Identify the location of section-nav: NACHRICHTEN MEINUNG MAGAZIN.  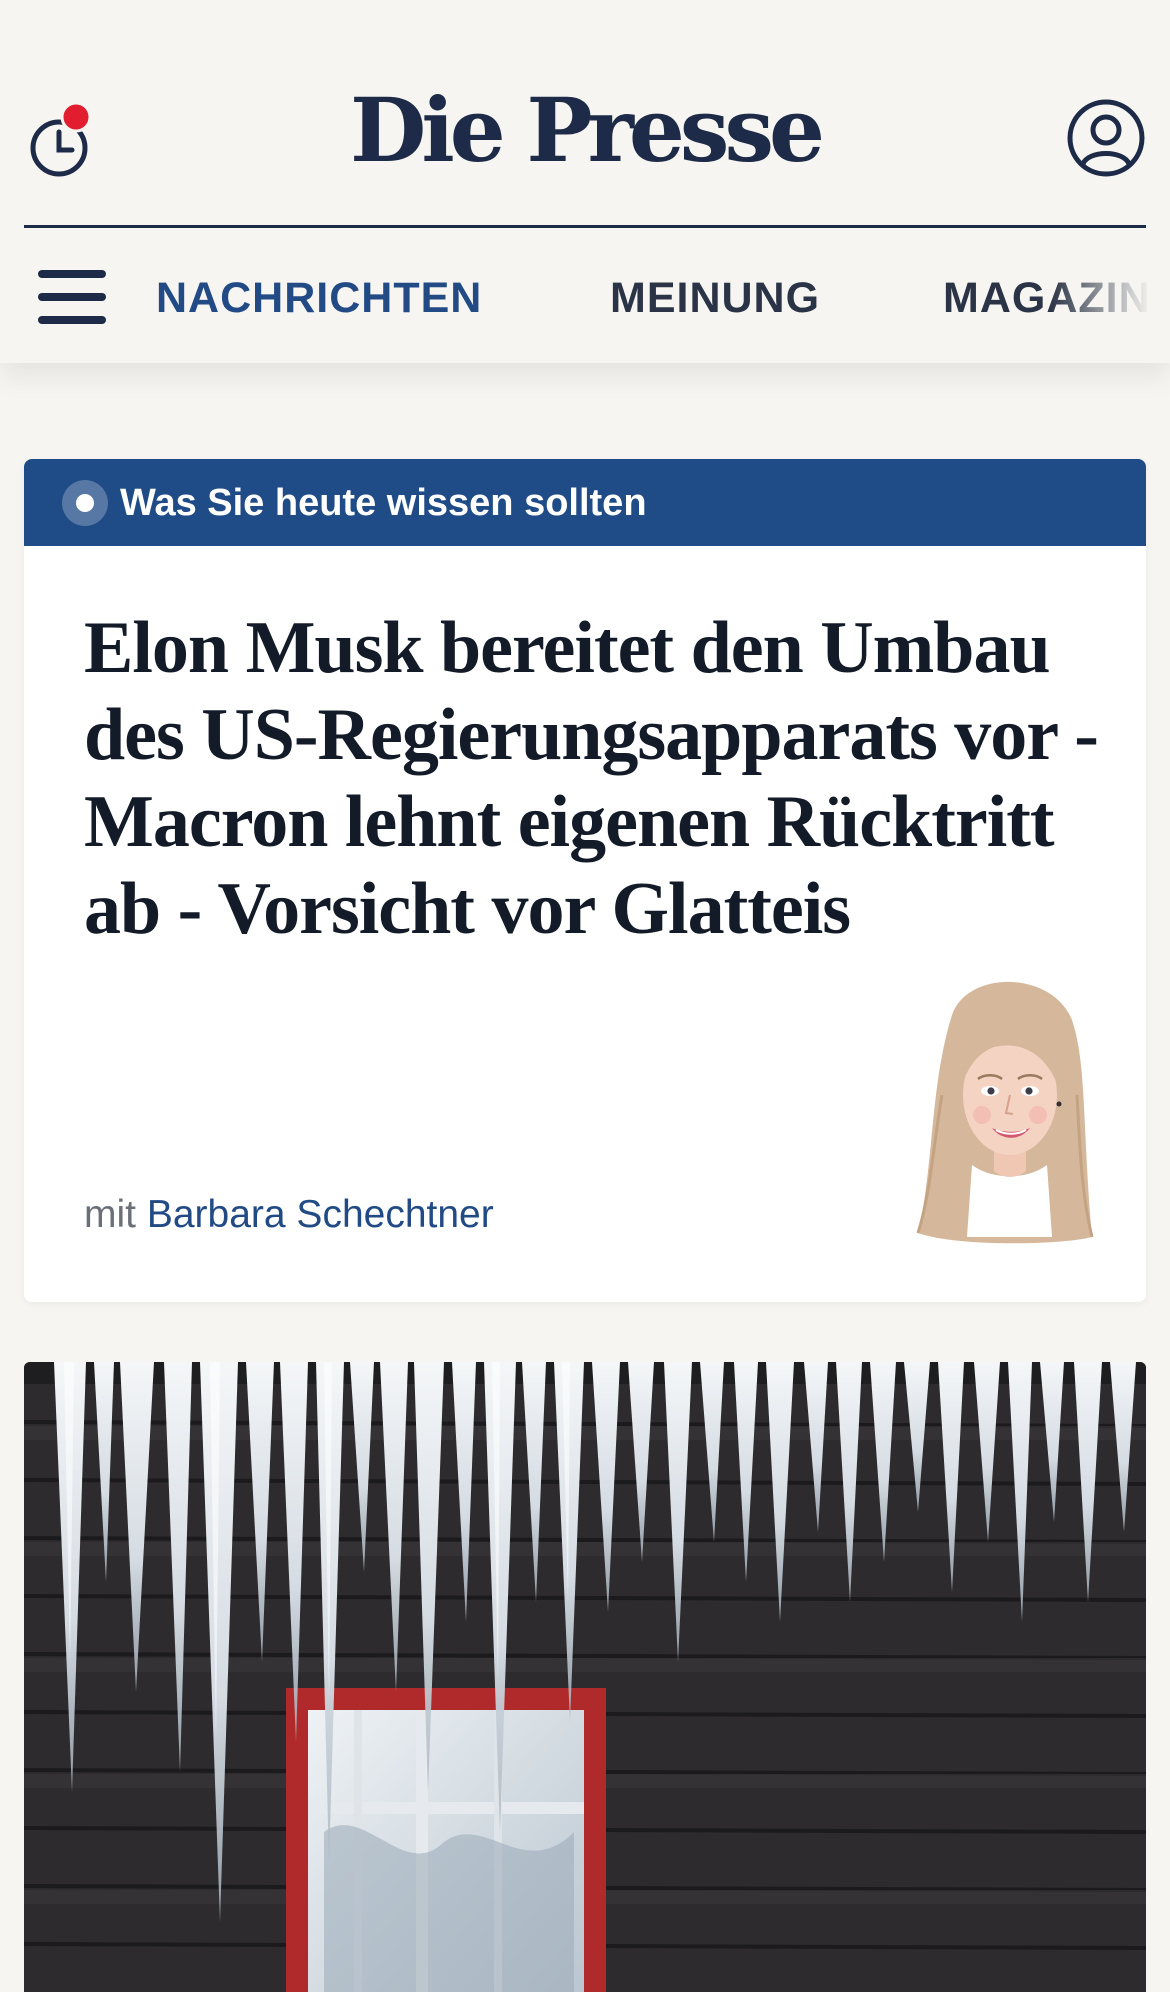
(585, 295).